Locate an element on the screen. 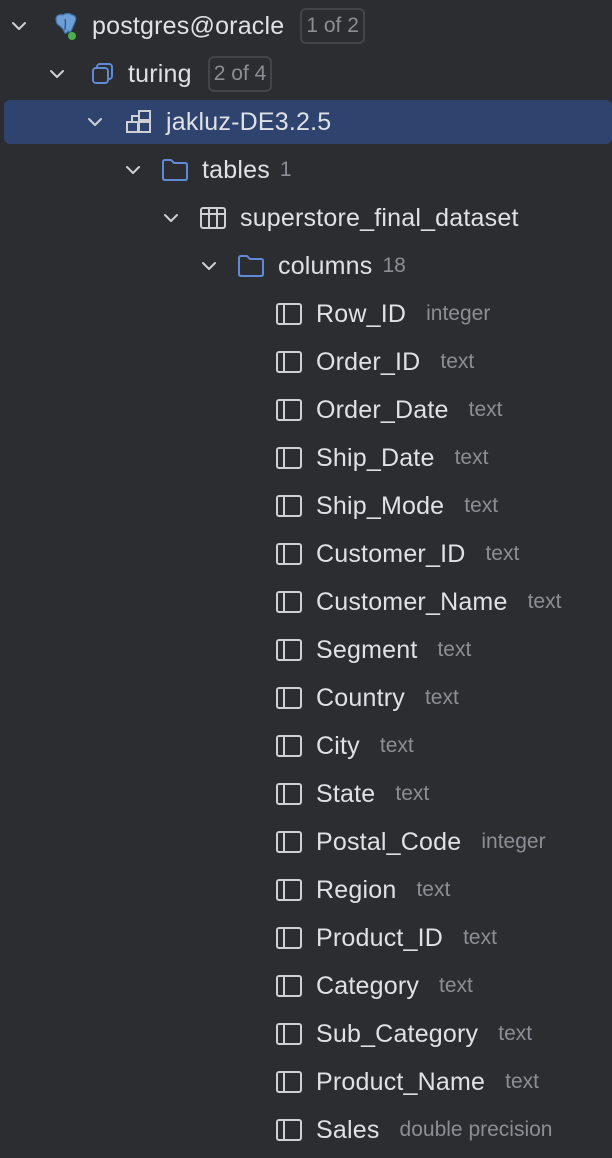 The image size is (612, 1158). column-name: Category is located at coordinates (368, 985).